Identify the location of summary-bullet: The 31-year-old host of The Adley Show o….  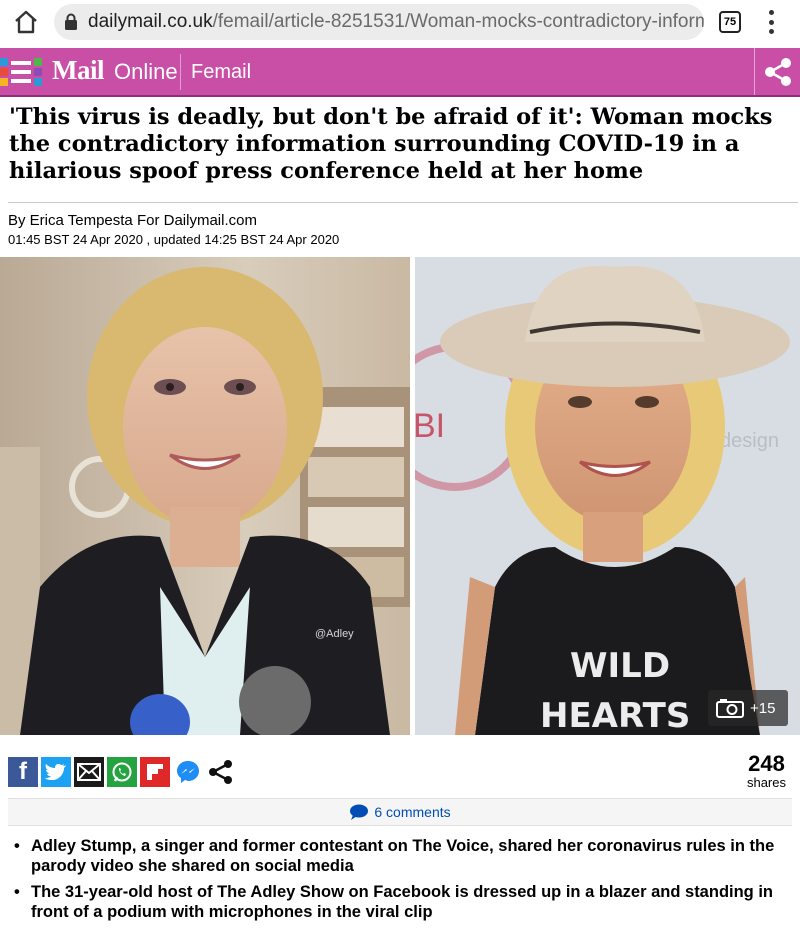
(401, 902).